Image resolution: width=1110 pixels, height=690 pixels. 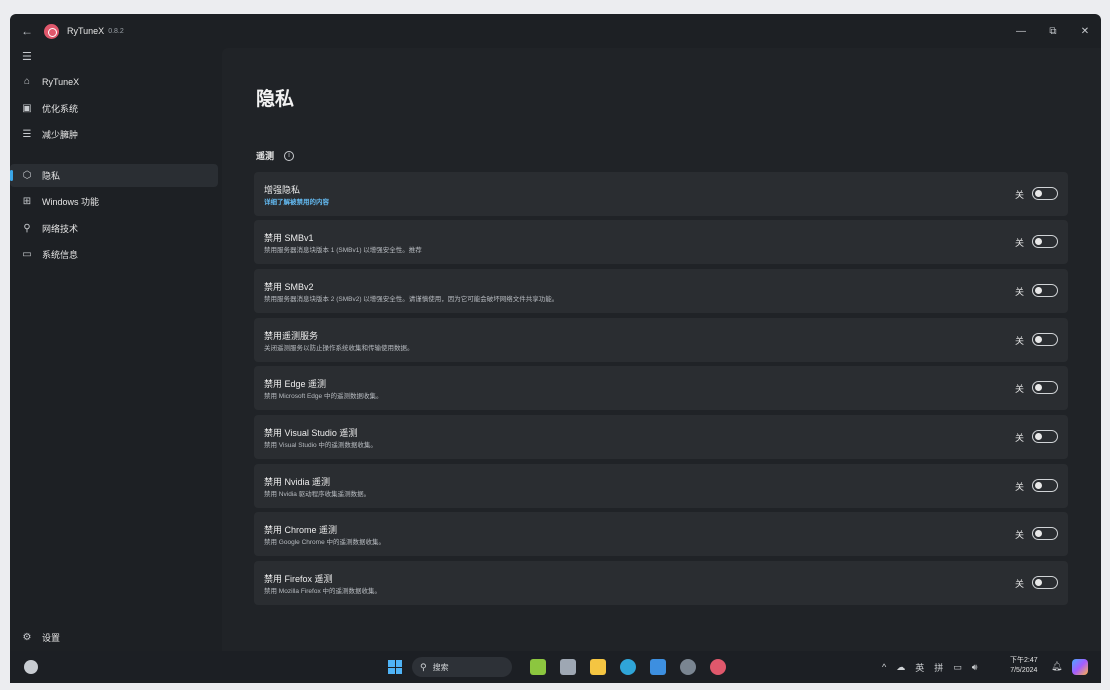 What do you see at coordinates (661, 388) in the screenshot?
I see `setting-card-edge-telemetry: 禁用 Edge 遥测 禁用 Microsoft Edge 中的遥测数据收集。 关` at bounding box center [661, 388].